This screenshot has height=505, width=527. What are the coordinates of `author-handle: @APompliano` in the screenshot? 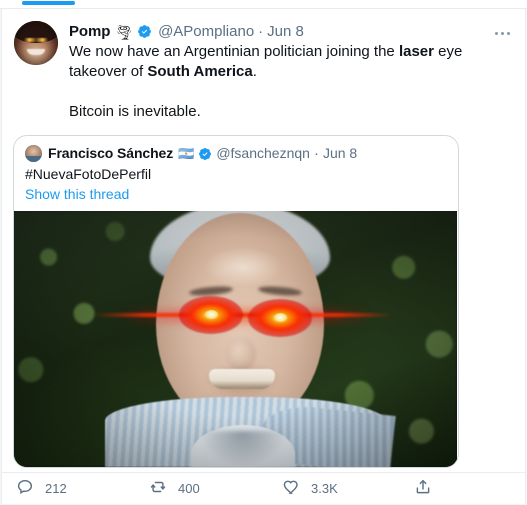 It's located at (206, 31).